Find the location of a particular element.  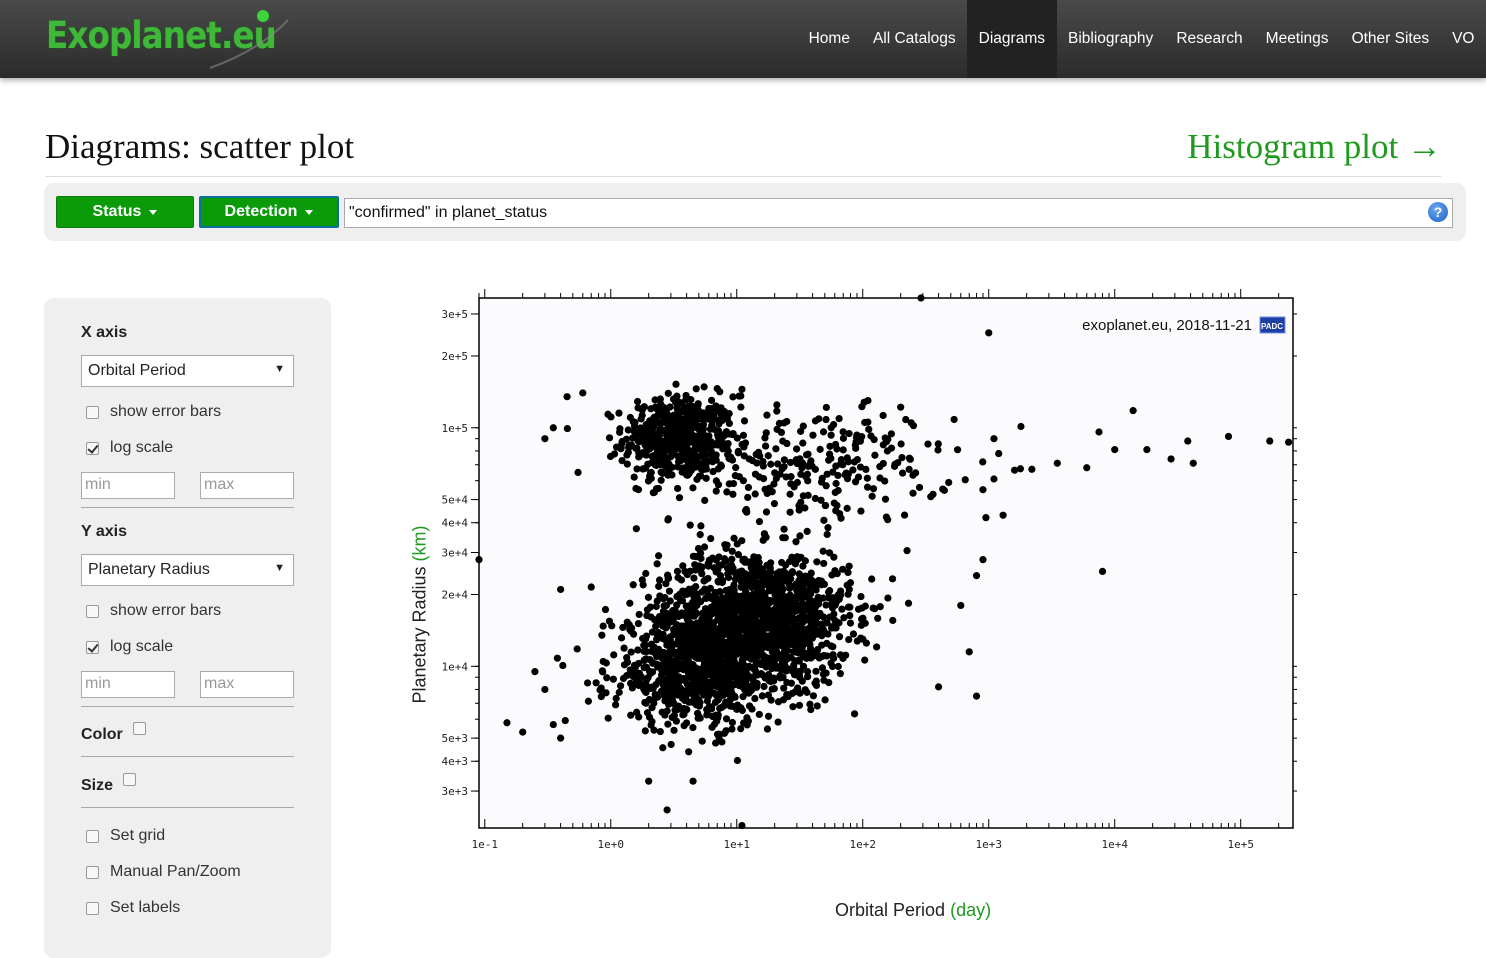

y-log-scale-option: log scale is located at coordinates (129, 647).